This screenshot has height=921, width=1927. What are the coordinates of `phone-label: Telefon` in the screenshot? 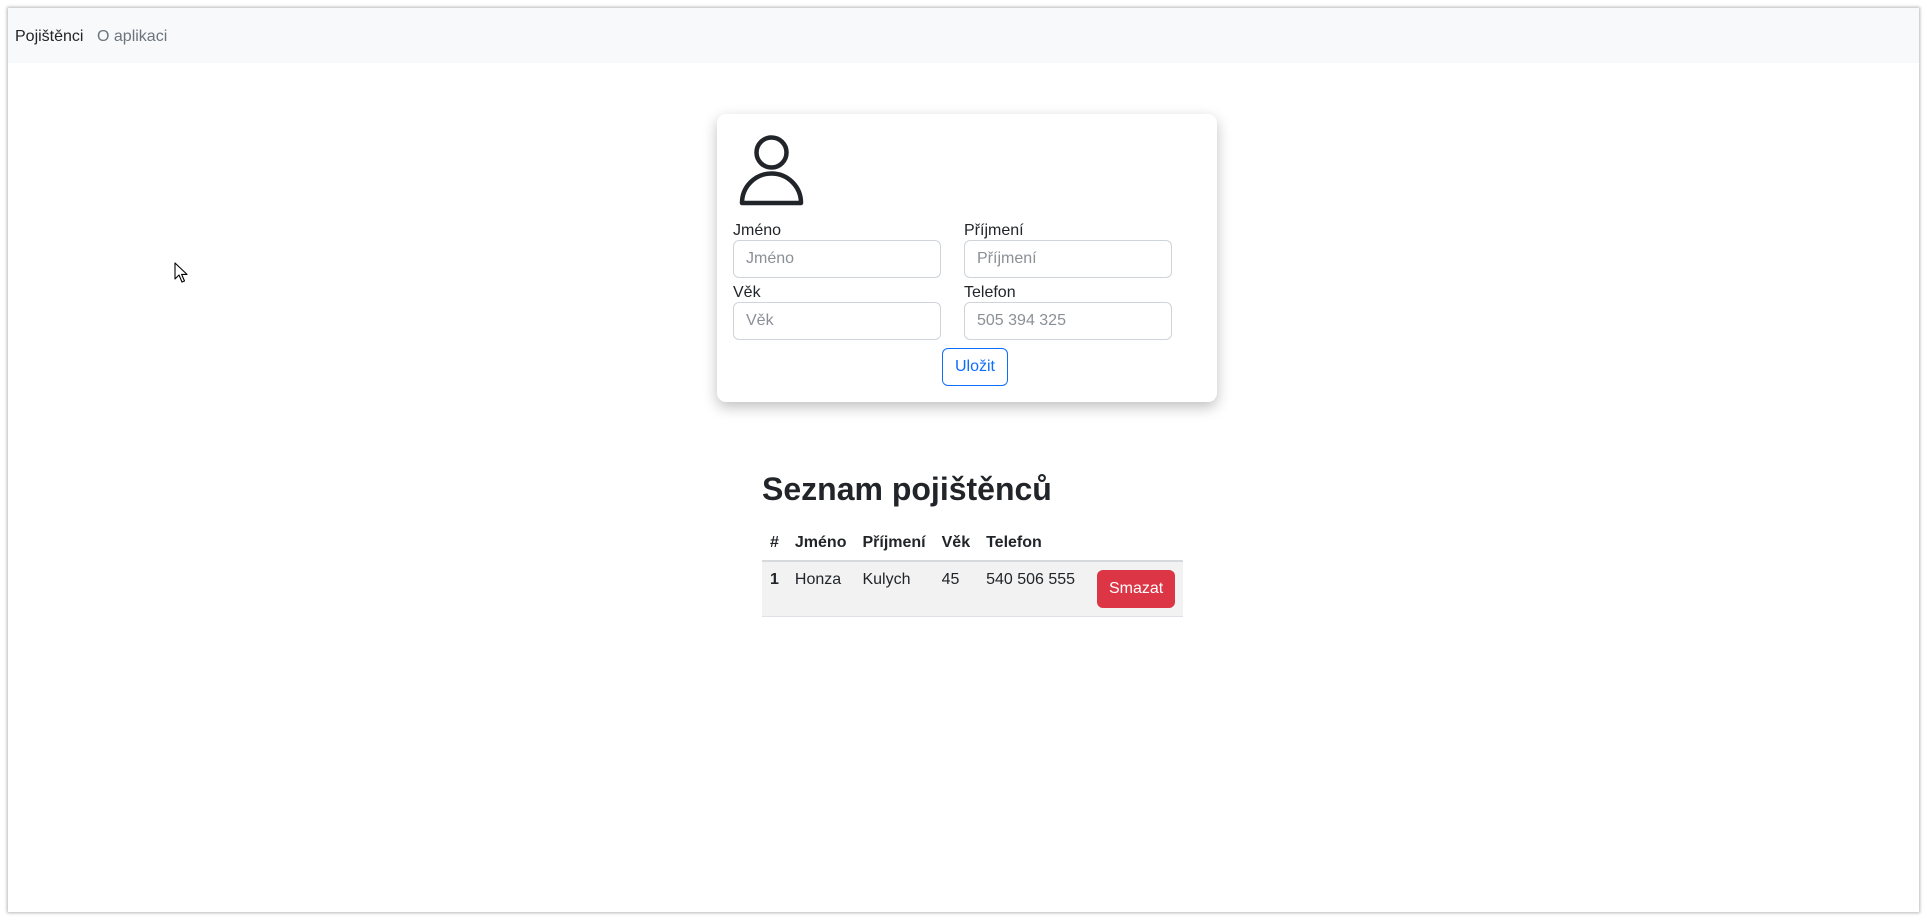 It's located at (990, 292).